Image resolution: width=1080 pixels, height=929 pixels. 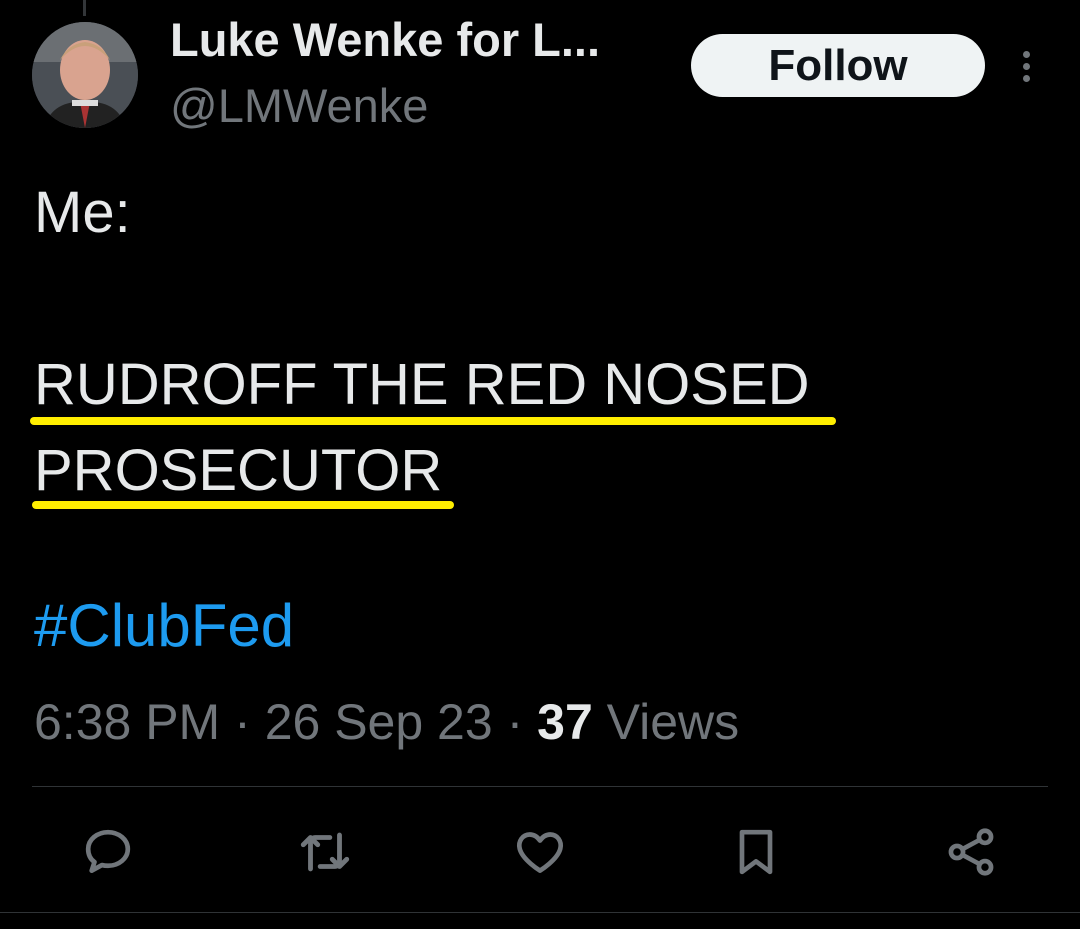 I want to click on tweet-line-2: RUDROFF THE RED NOSED, so click(x=537, y=385).